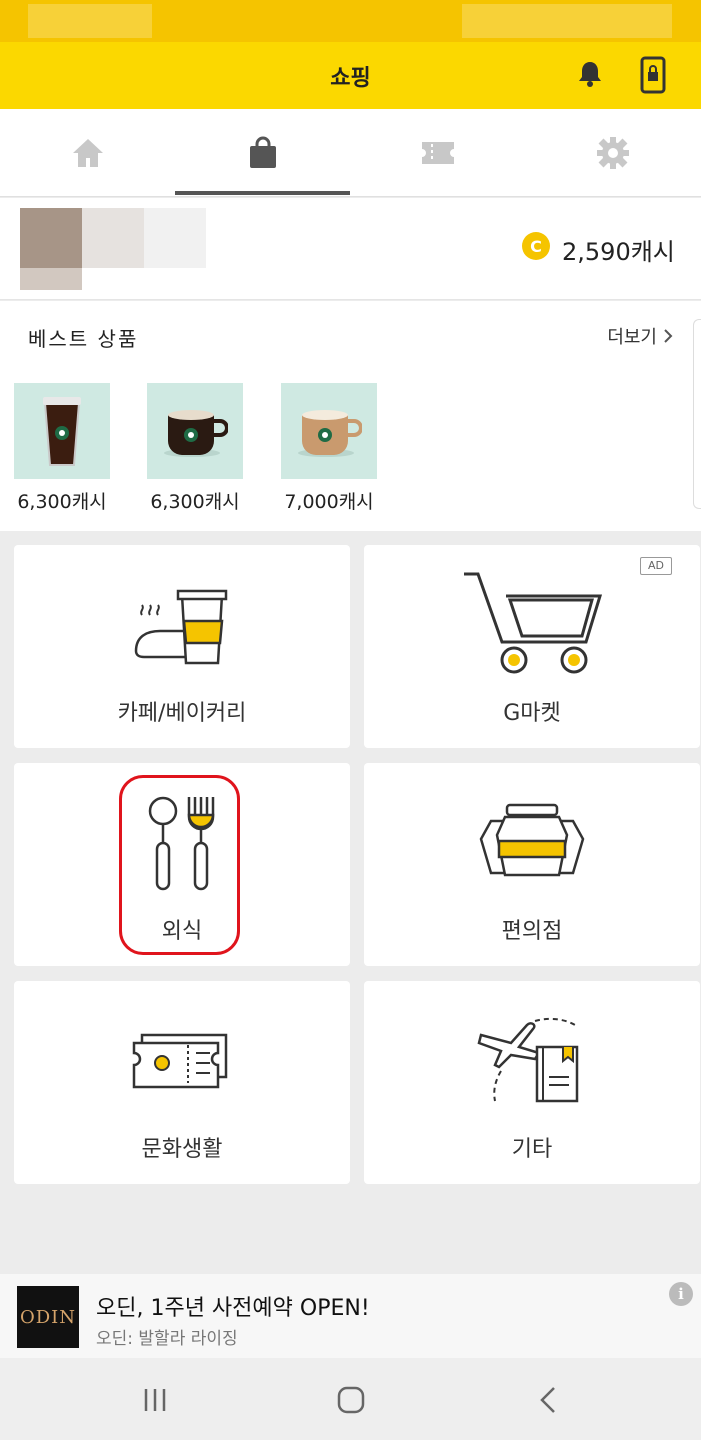 Image resolution: width=701 pixels, height=1440 pixels. I want to click on category-tile-cafe-bakery: 카페/베이커리, so click(182, 646).